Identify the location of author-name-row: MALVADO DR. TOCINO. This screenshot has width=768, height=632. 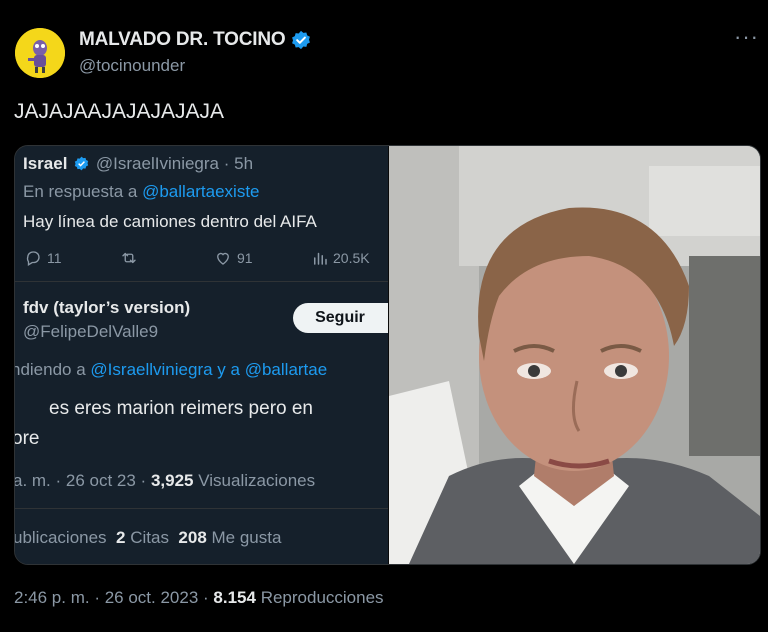
(195, 40).